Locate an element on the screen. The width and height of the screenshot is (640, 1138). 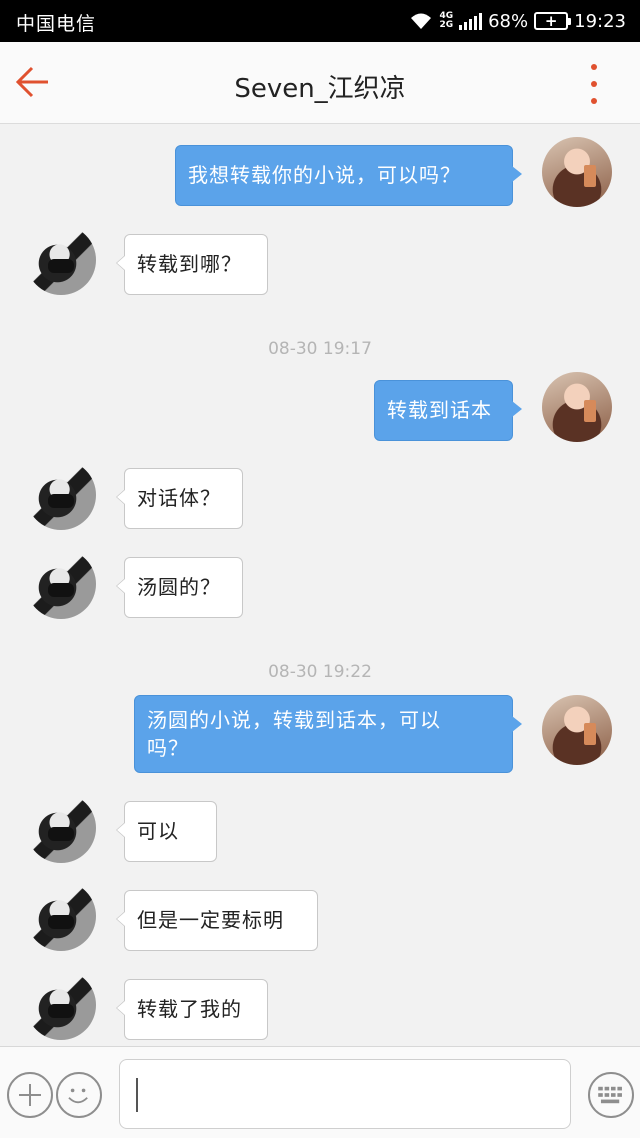
text-cursor is located at coordinates (137, 1095).